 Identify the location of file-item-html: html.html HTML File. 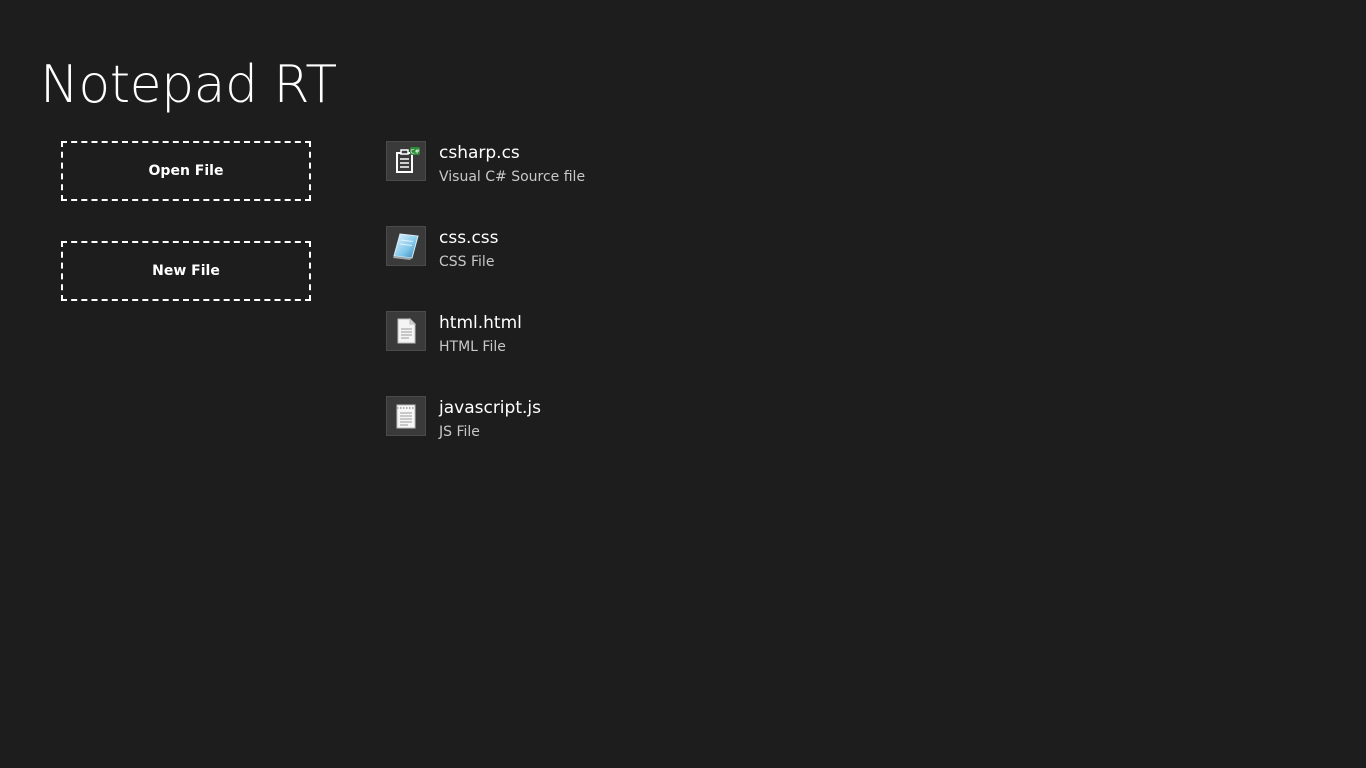
(485, 353).